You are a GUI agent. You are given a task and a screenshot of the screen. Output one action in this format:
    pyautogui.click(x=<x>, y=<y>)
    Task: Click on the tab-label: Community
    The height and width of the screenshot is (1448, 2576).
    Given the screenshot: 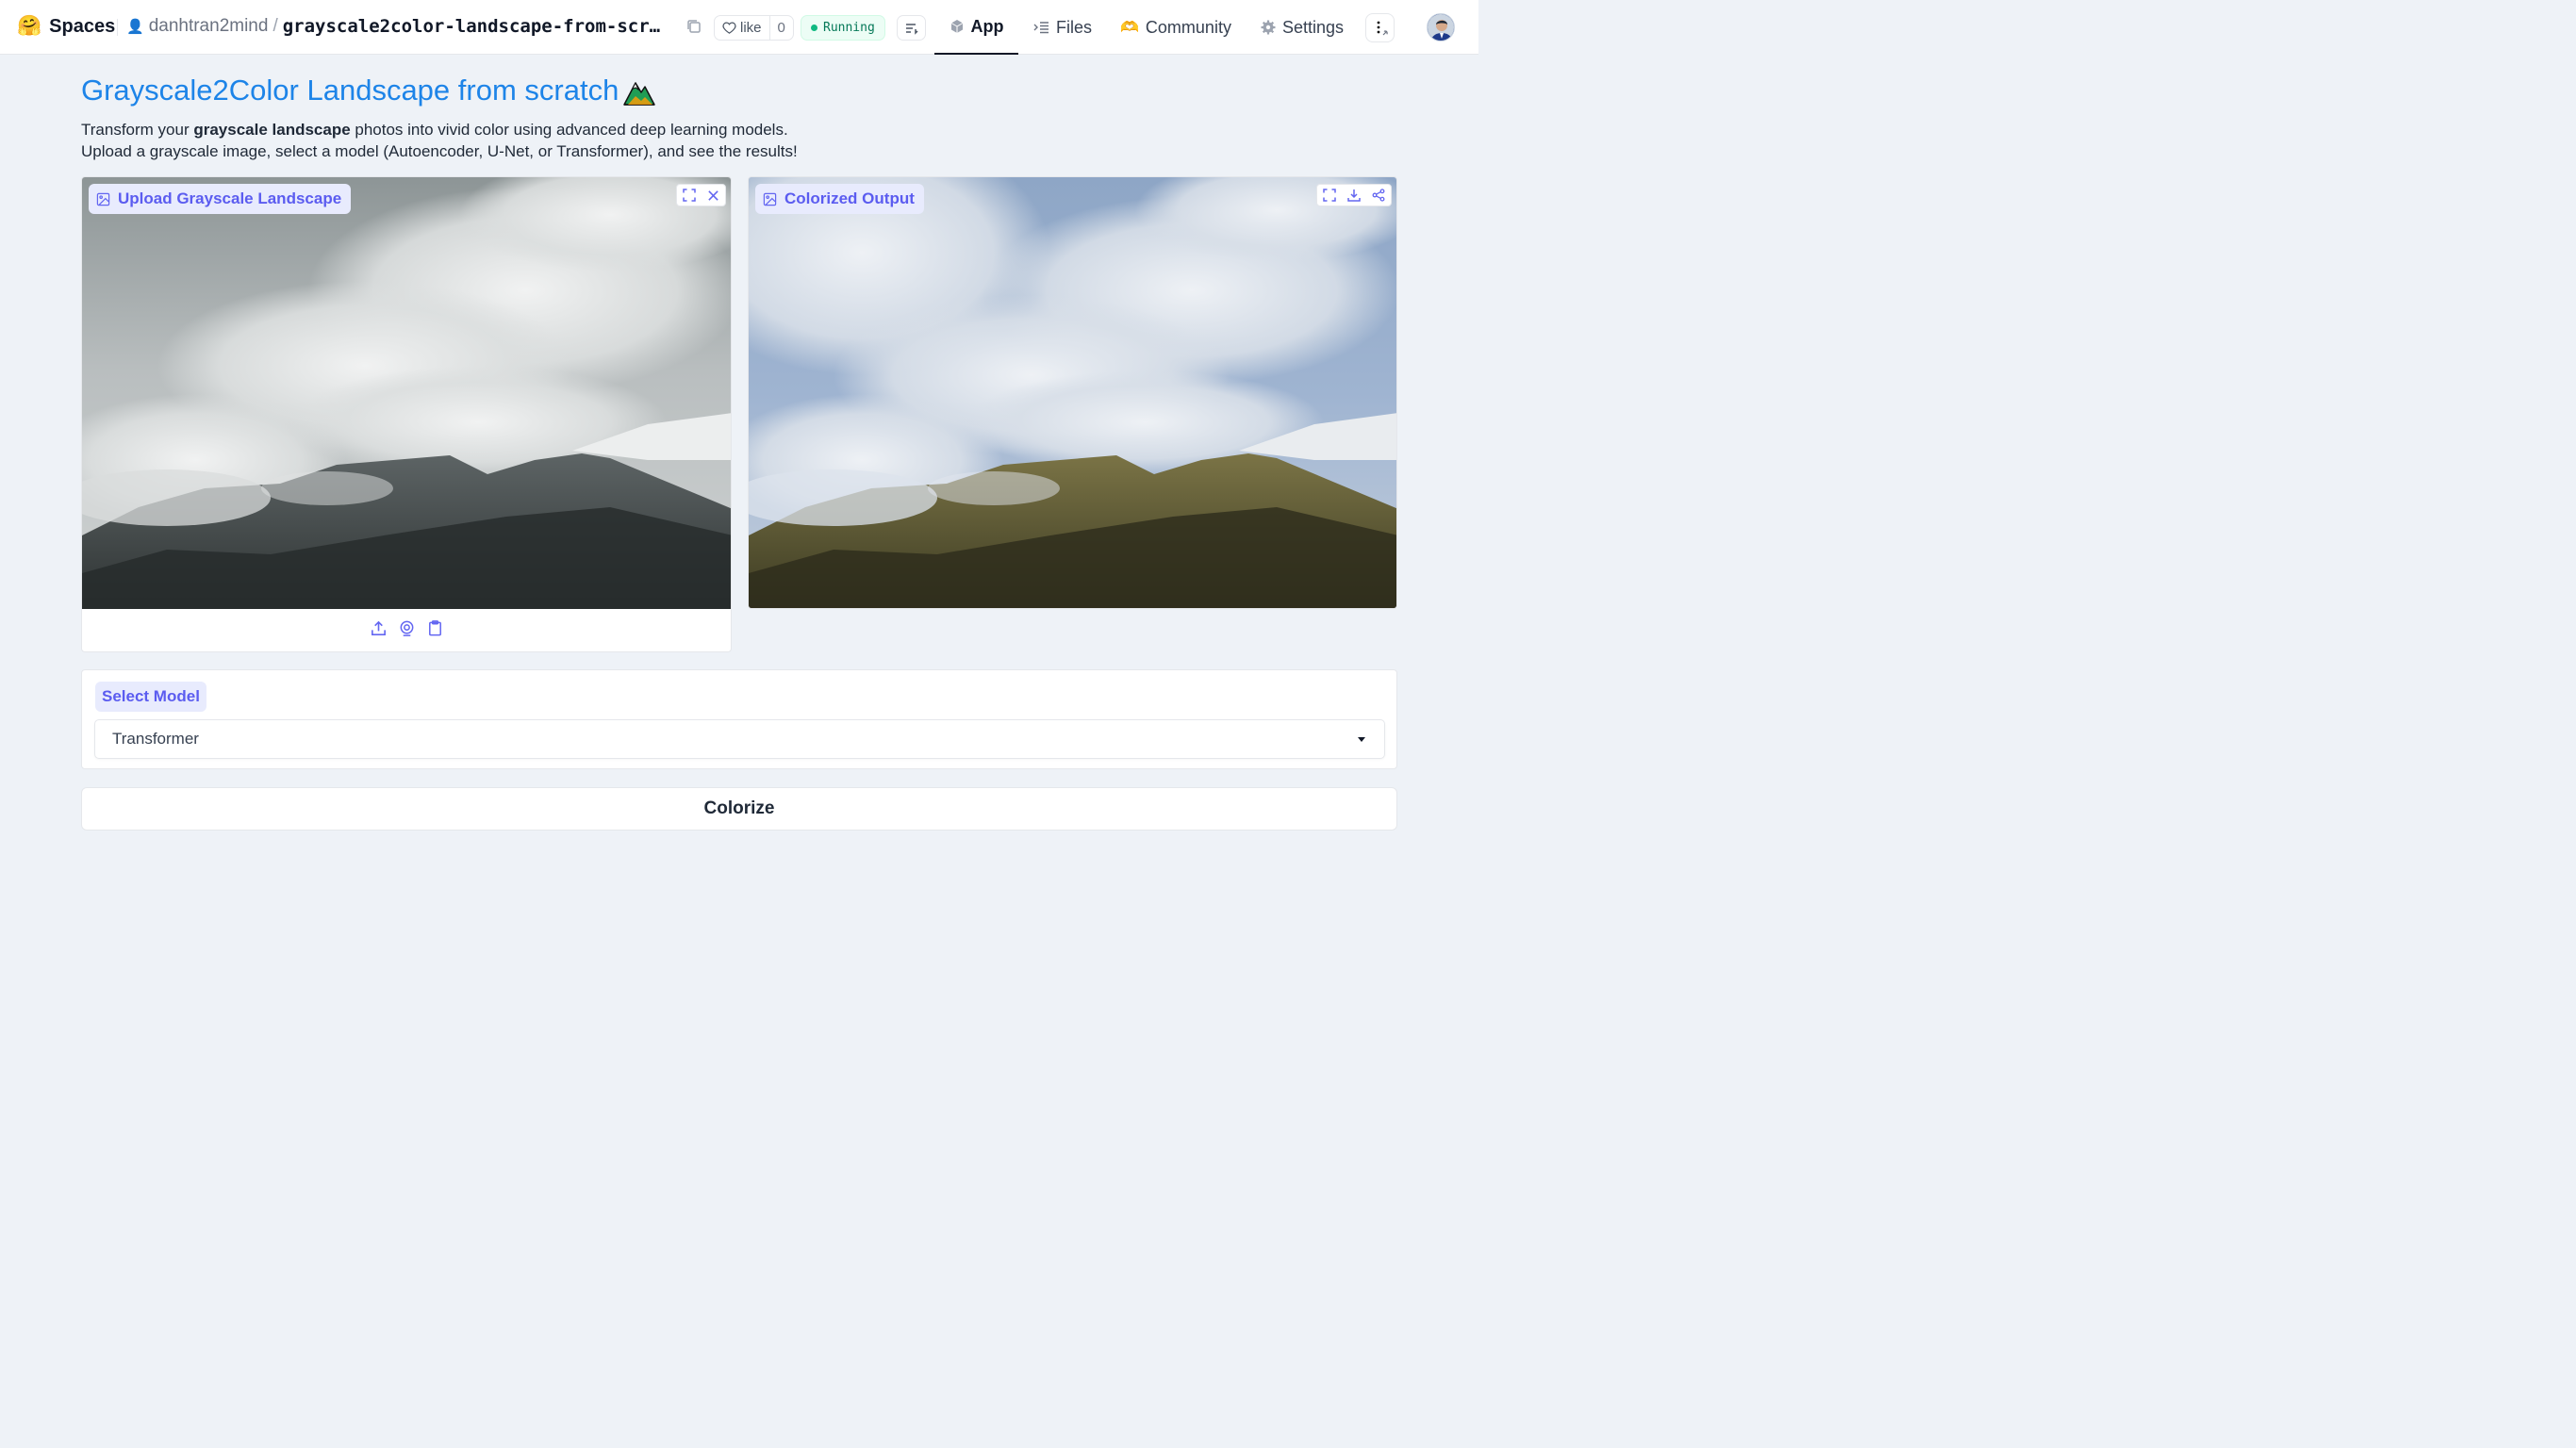 What is the action you would take?
    pyautogui.click(x=1188, y=27)
    